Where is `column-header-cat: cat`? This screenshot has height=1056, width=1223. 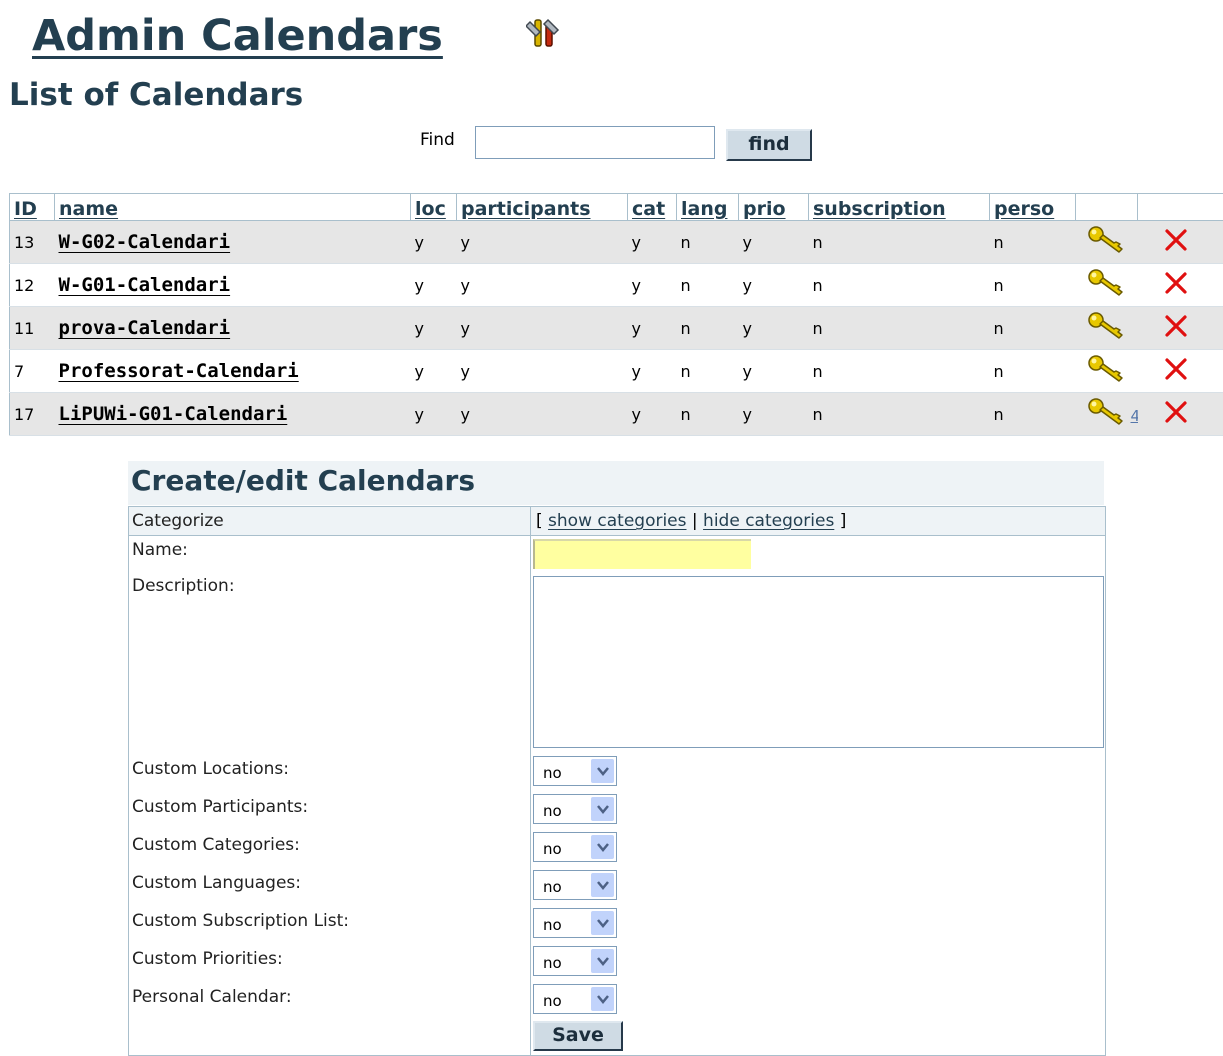 column-header-cat: cat is located at coordinates (652, 207).